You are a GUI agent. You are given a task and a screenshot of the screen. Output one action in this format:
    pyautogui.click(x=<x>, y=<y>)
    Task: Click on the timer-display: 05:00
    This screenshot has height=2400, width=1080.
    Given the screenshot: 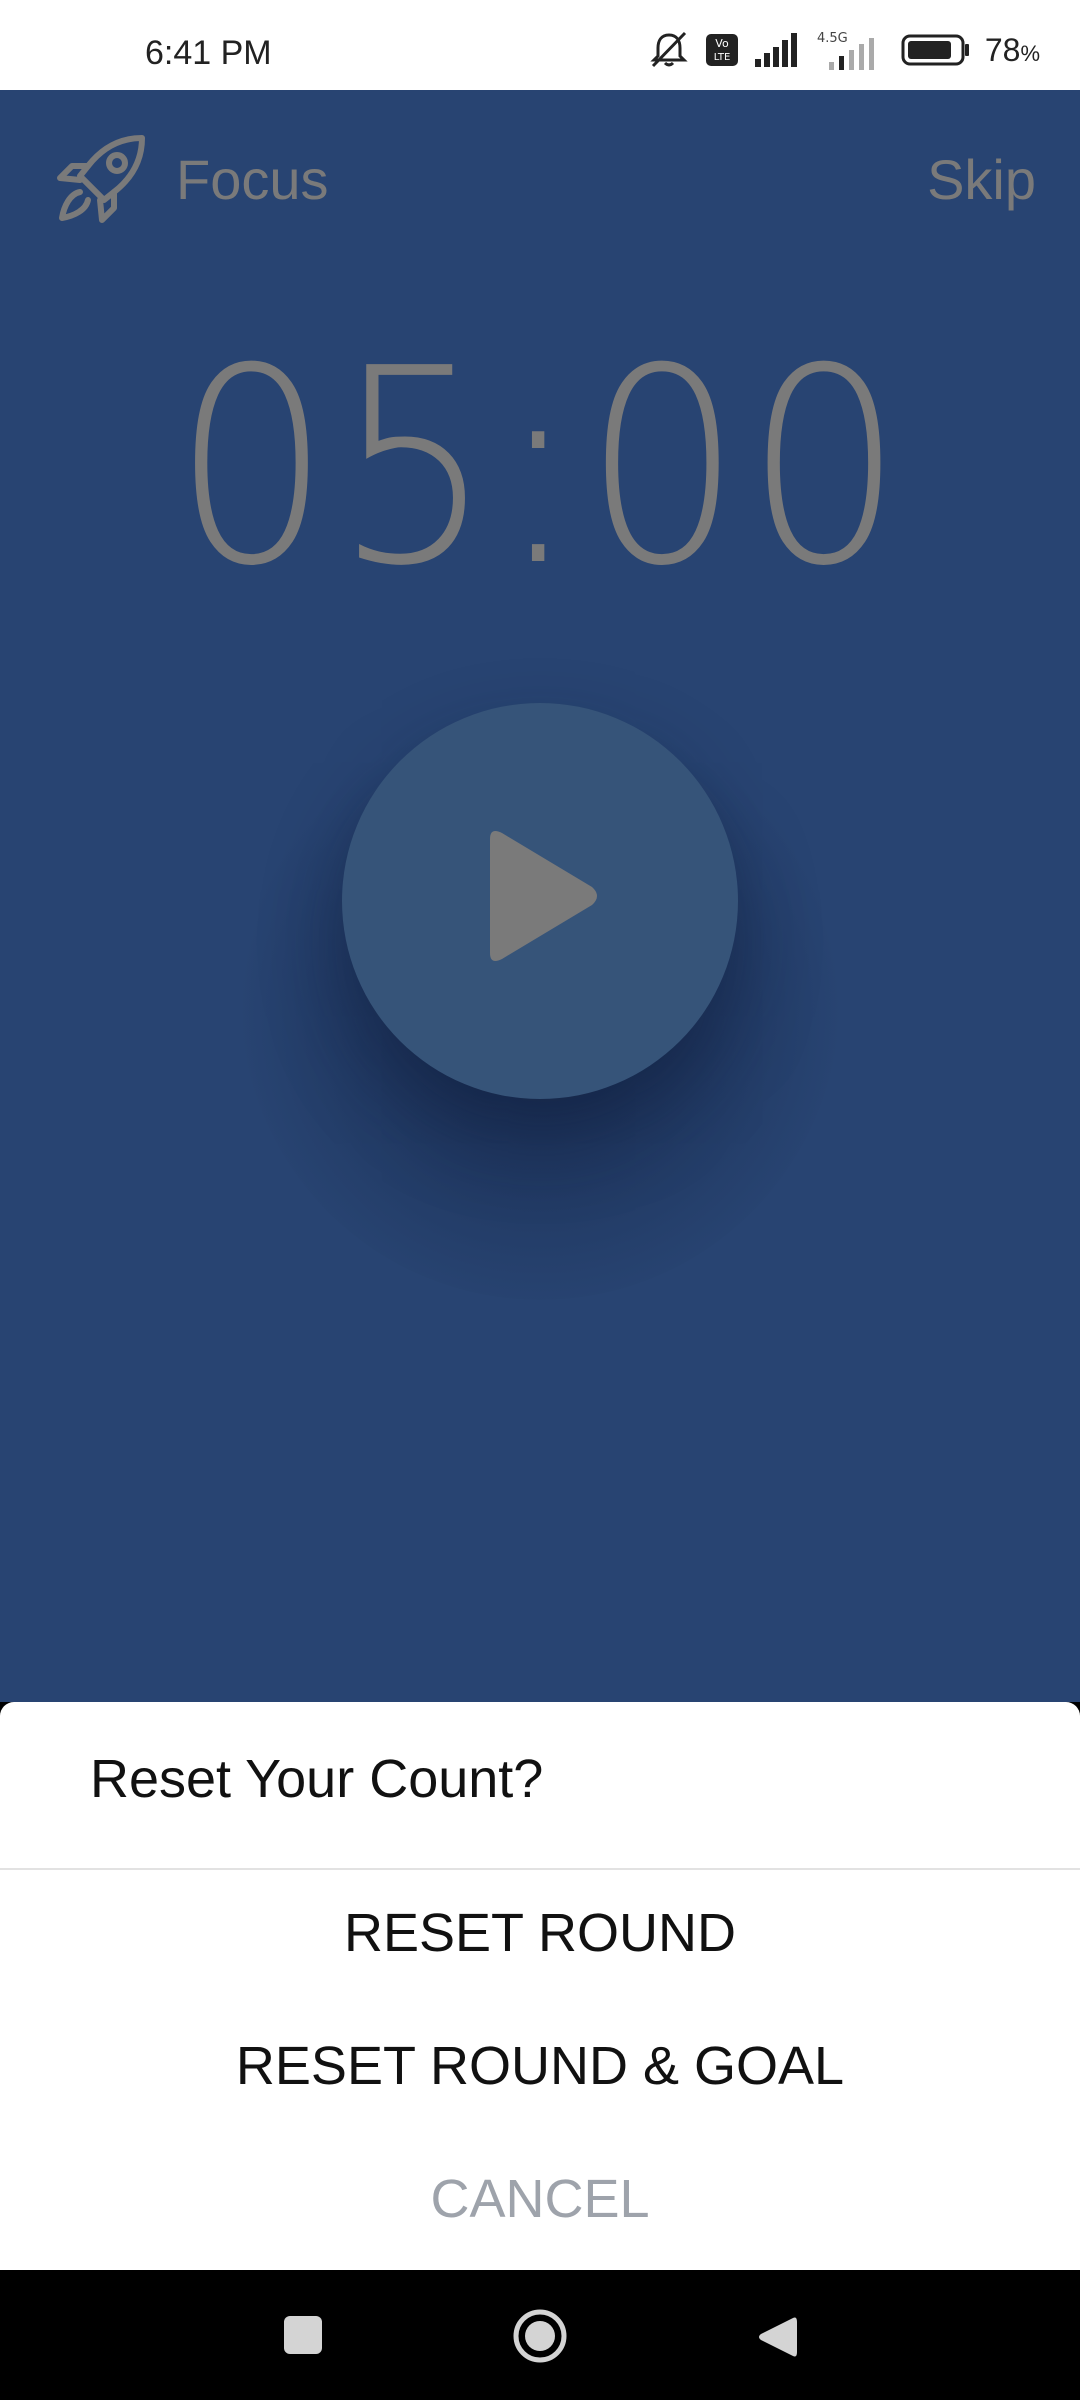 What is the action you would take?
    pyautogui.click(x=540, y=467)
    